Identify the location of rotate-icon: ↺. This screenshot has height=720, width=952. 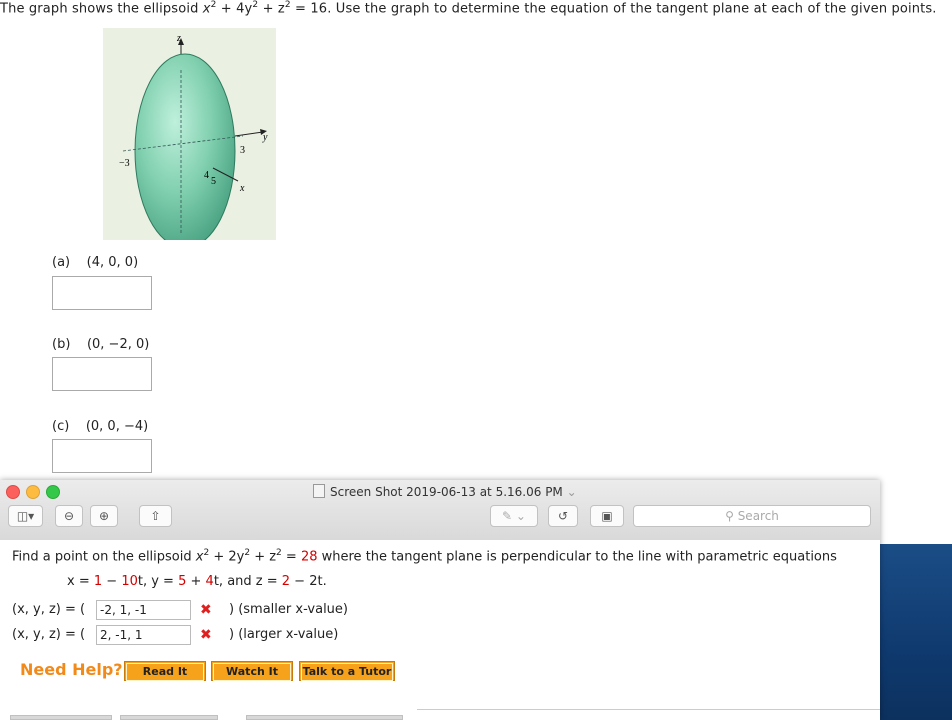
(563, 516).